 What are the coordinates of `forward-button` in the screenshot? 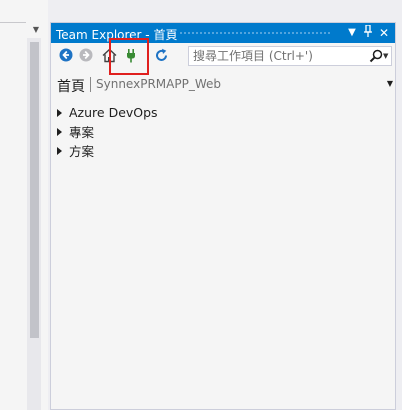 It's located at (86, 55).